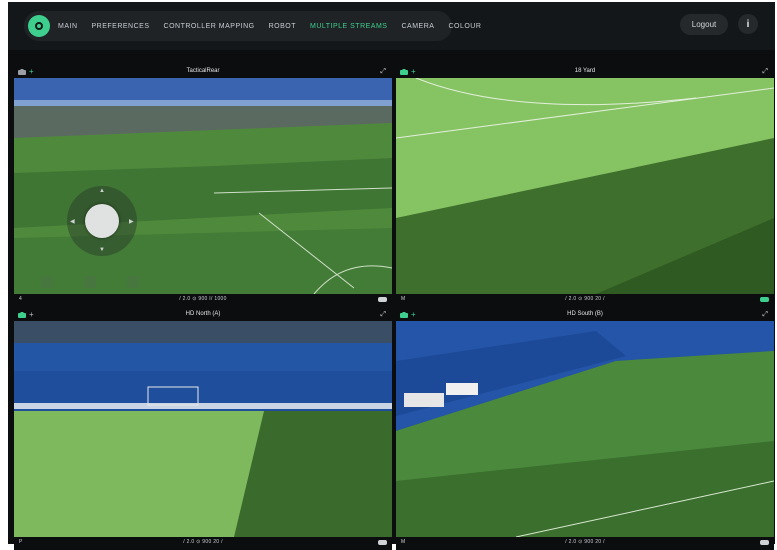 This screenshot has width=777, height=550. I want to click on stream-header: + HD South (B) ⤢, so click(585, 315).